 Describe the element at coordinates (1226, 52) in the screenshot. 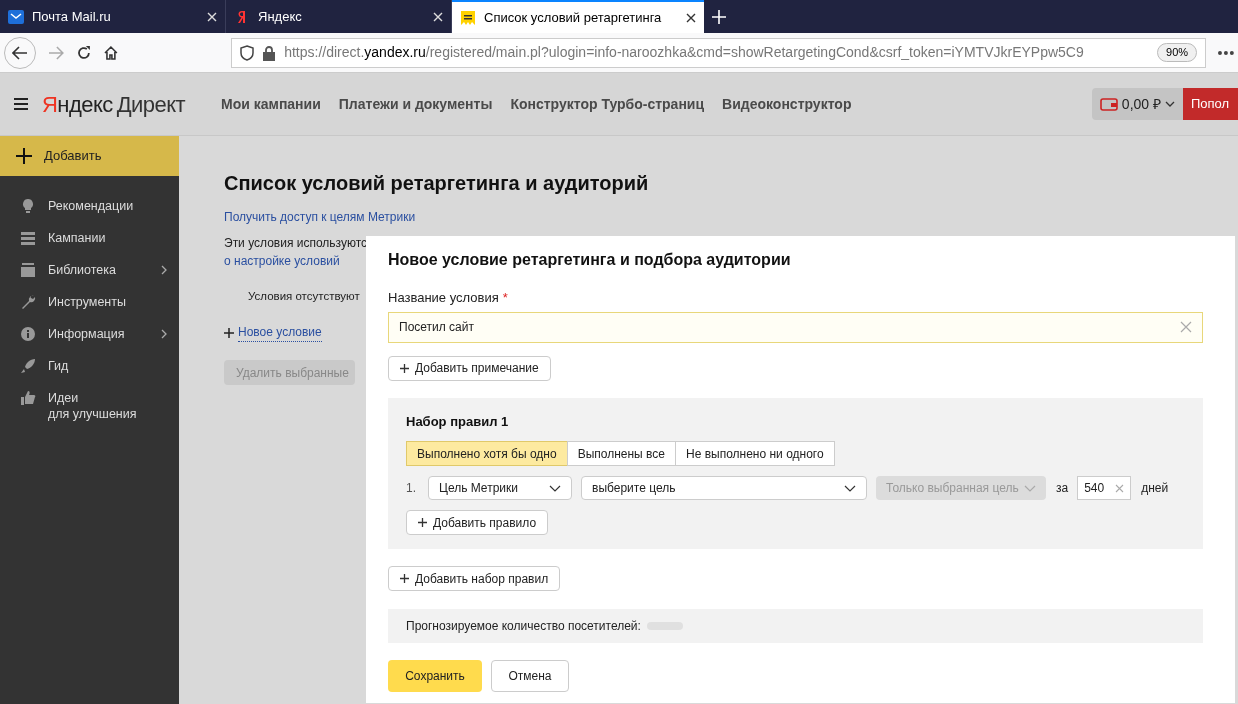

I see `more-icon` at that location.